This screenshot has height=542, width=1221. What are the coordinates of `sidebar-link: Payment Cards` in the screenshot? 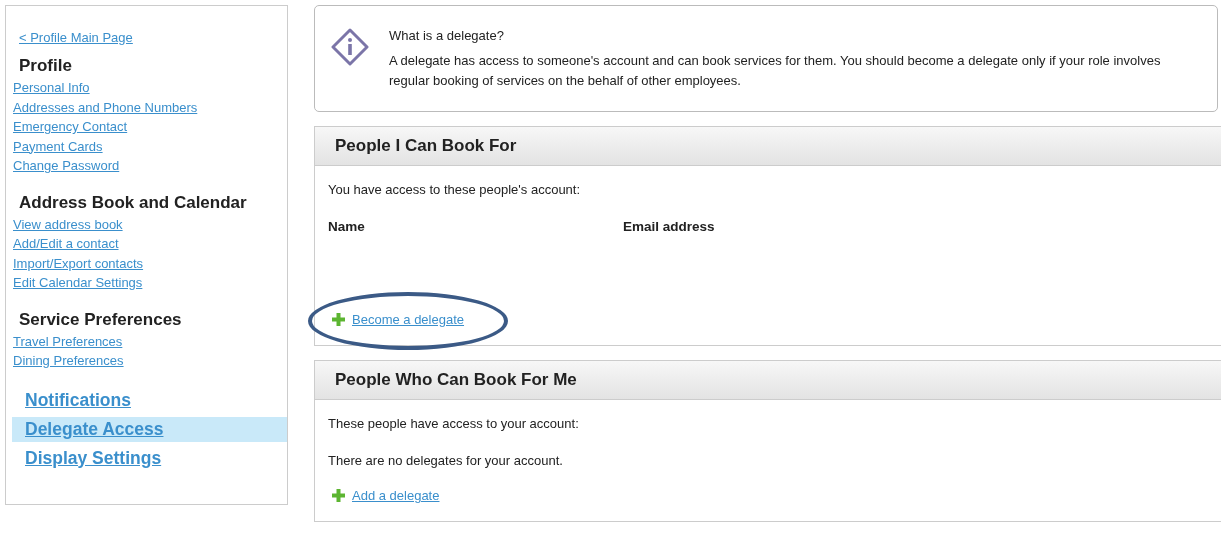 It's located at (58, 146).